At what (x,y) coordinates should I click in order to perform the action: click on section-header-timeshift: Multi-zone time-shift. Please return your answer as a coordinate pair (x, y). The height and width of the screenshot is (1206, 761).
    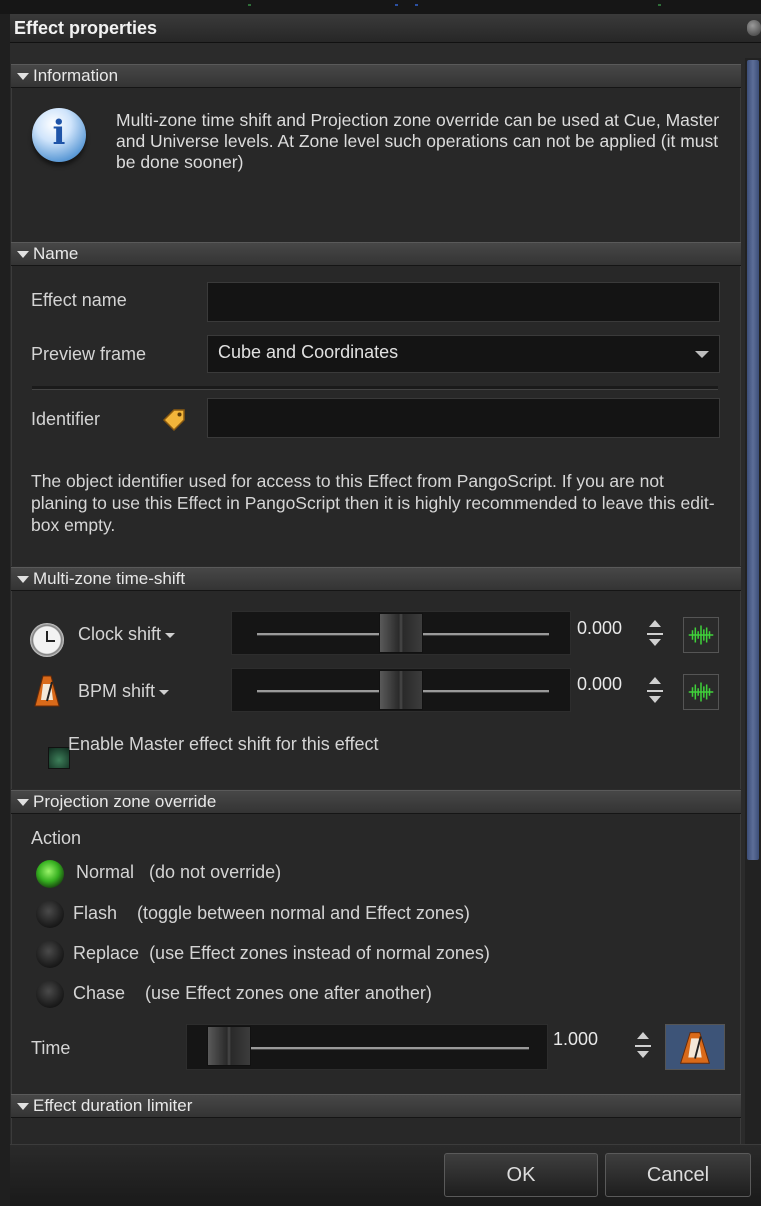
    Looking at the image, I should click on (376, 579).